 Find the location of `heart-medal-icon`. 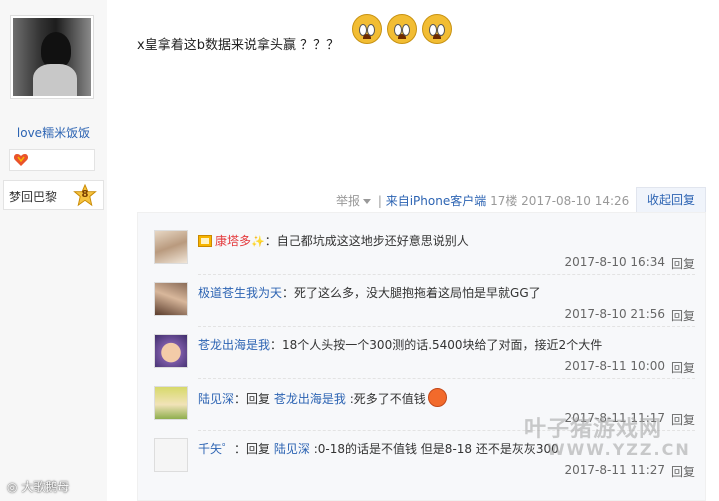

heart-medal-icon is located at coordinates (21, 160).